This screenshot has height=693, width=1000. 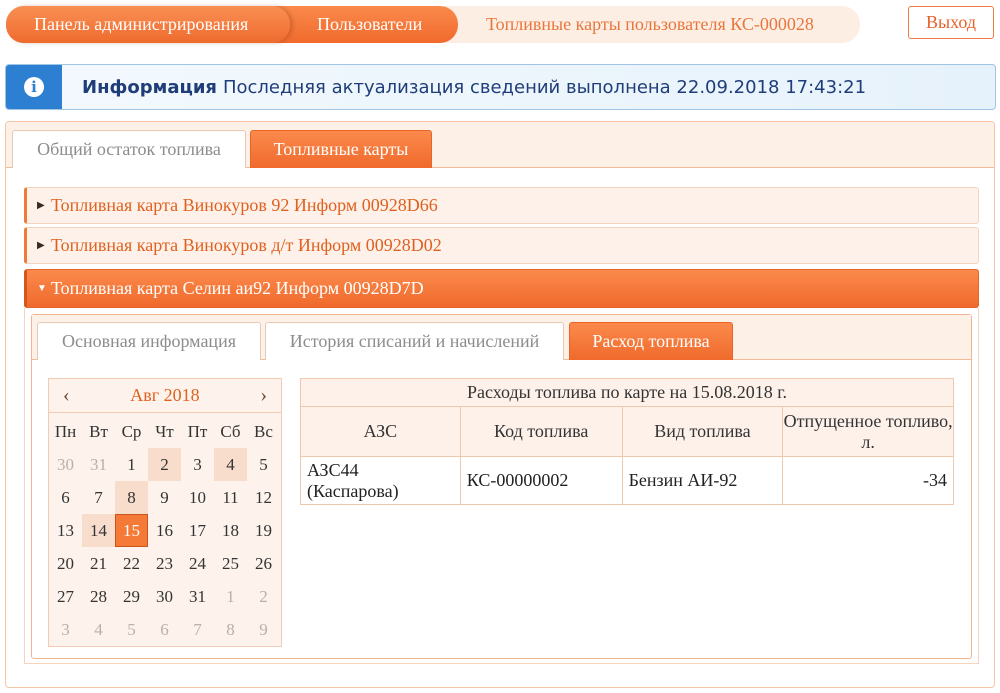 I want to click on calendar-day: 26, so click(x=263, y=563).